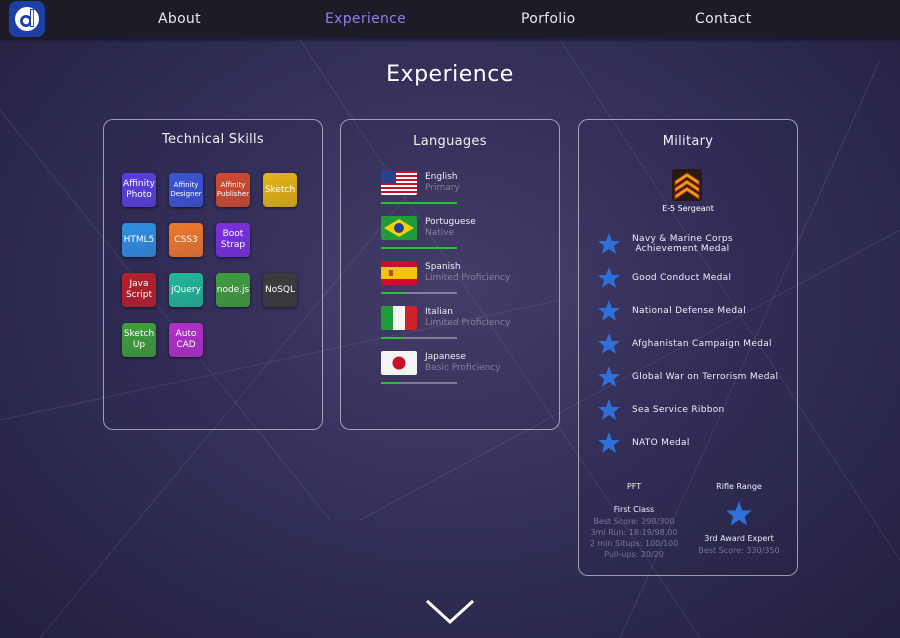  What do you see at coordinates (399, 228) in the screenshot?
I see `brazil-flag-icon` at bounding box center [399, 228].